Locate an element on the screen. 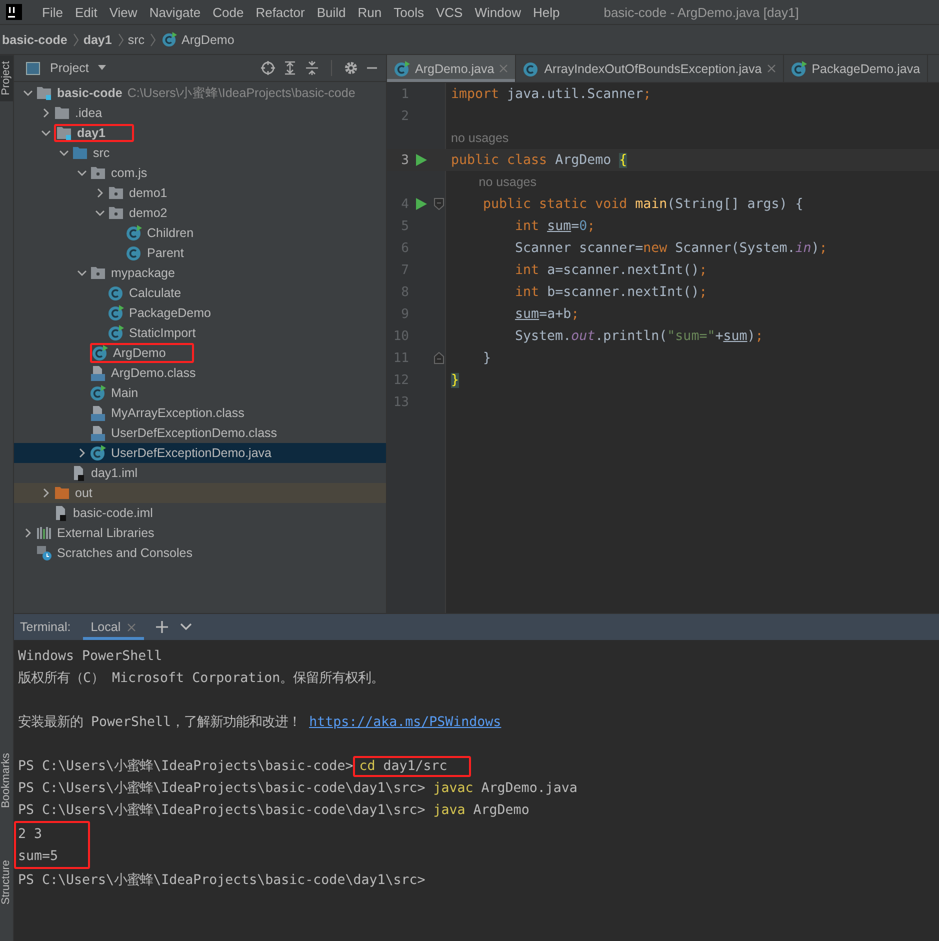 This screenshot has height=941, width=939. terminal-command: java is located at coordinates (449, 810).